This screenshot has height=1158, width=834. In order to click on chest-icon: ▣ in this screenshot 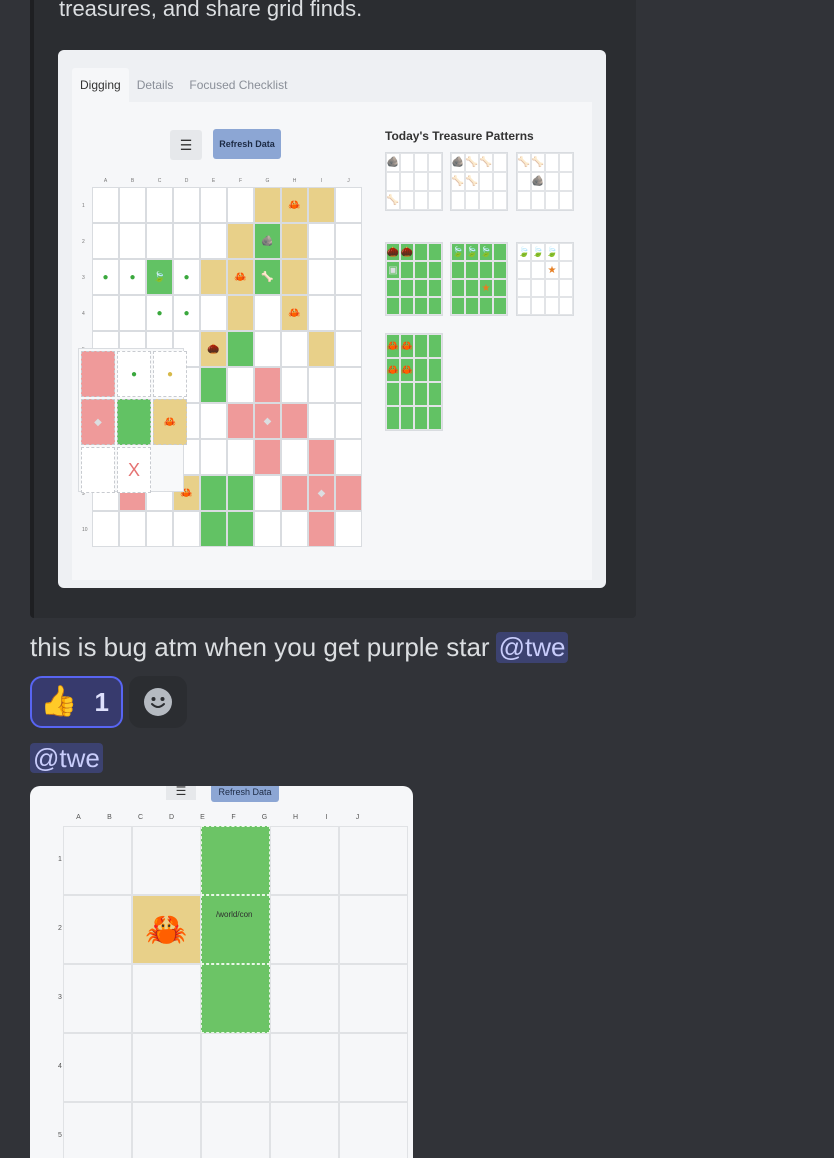, I will do `click(393, 270)`.